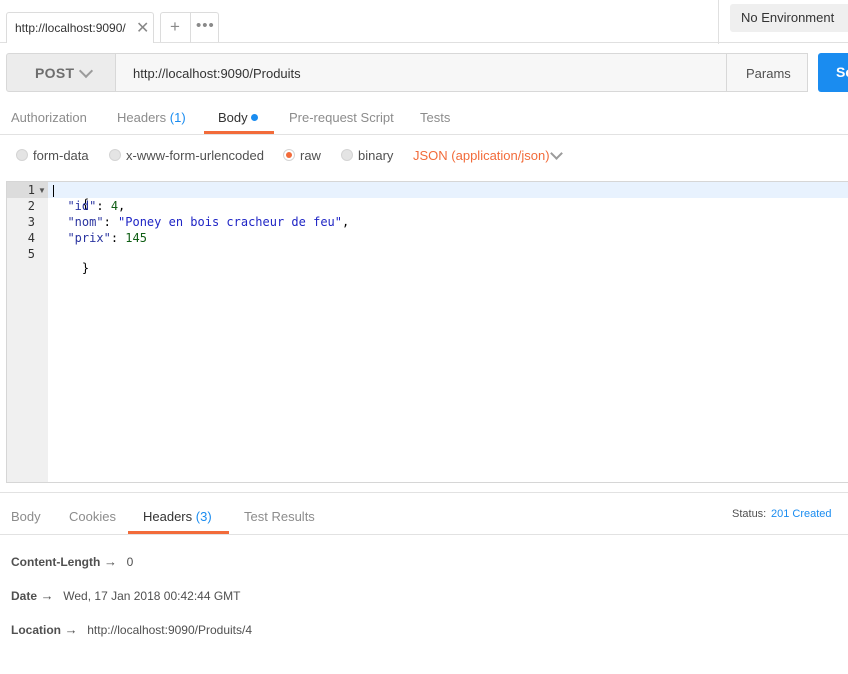 The width and height of the screenshot is (848, 674). I want to click on response-header-row: Date → Wed, 17 Jan 2018 00:42:44 GMT, so click(126, 595).